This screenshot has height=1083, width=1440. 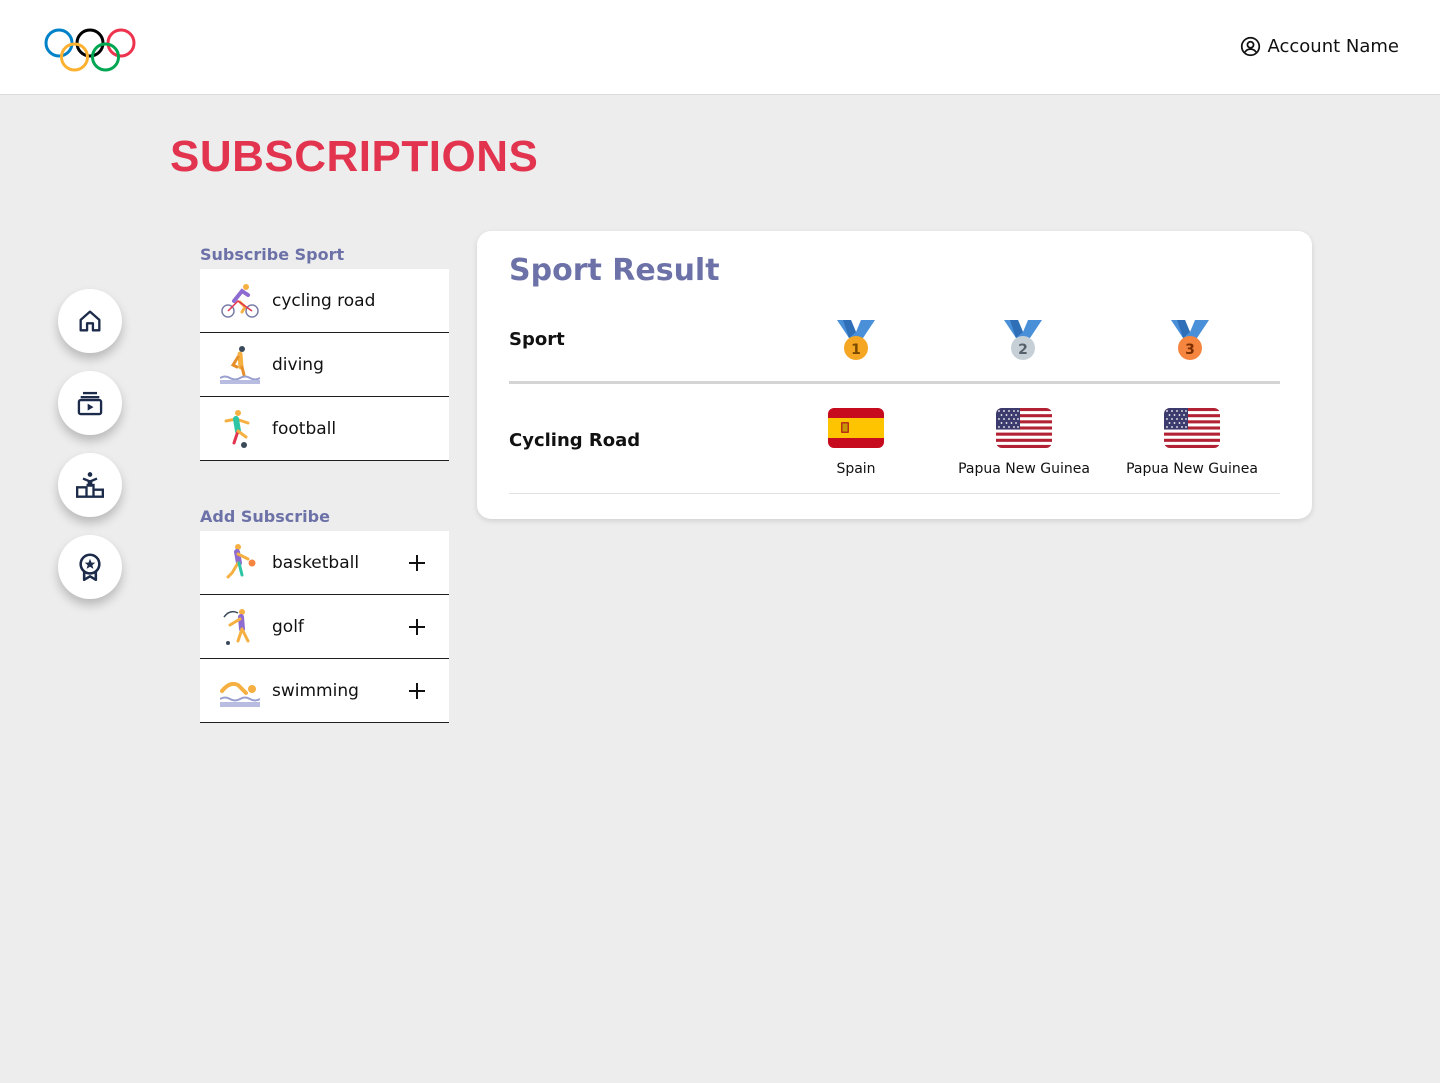 I want to click on sport-name: football, so click(x=304, y=428).